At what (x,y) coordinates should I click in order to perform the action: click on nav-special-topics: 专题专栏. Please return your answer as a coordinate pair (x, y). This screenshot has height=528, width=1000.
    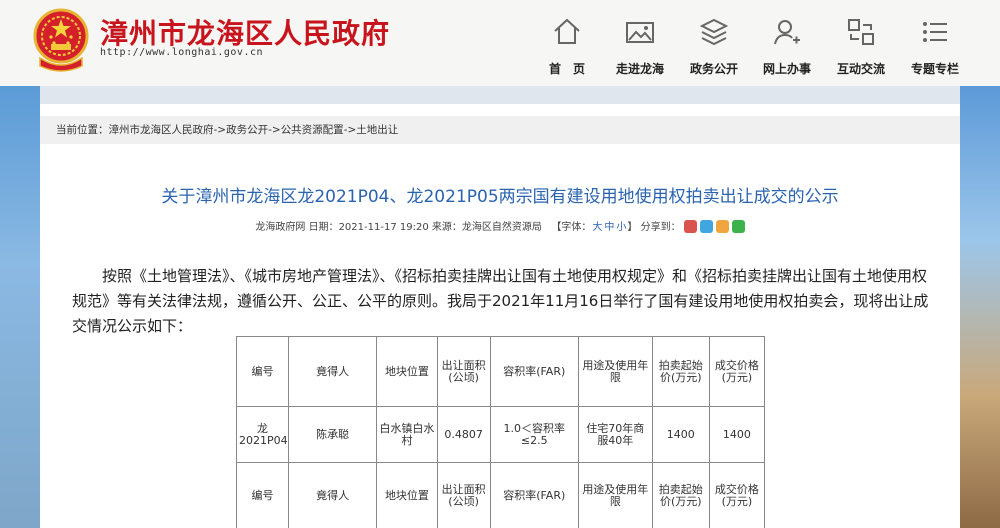
    Looking at the image, I should click on (935, 45).